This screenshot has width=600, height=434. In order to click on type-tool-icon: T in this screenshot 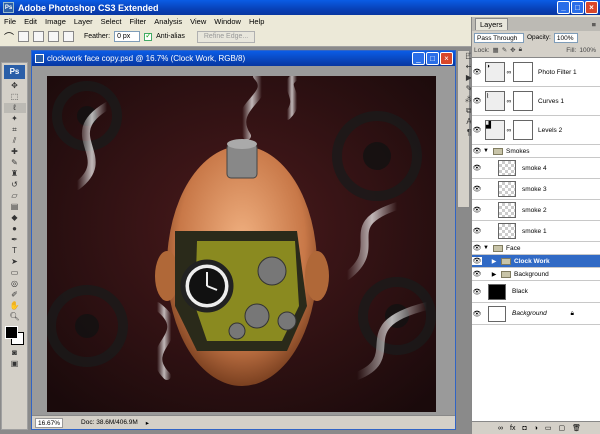, I will do `click(15, 251)`.